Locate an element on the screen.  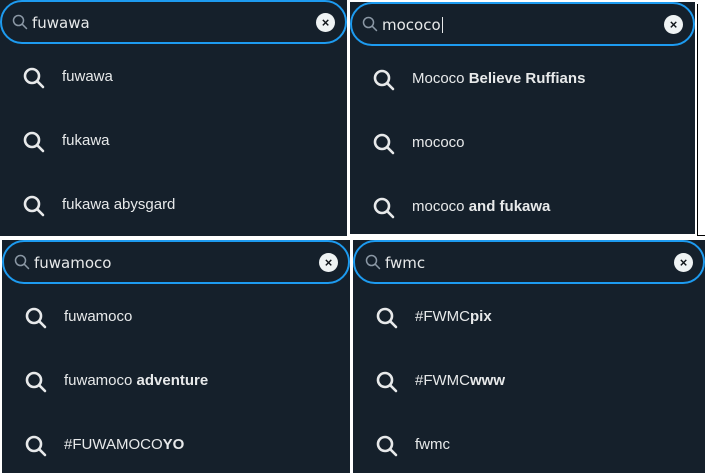
suggestion-item: #FWMCpix is located at coordinates (529, 318).